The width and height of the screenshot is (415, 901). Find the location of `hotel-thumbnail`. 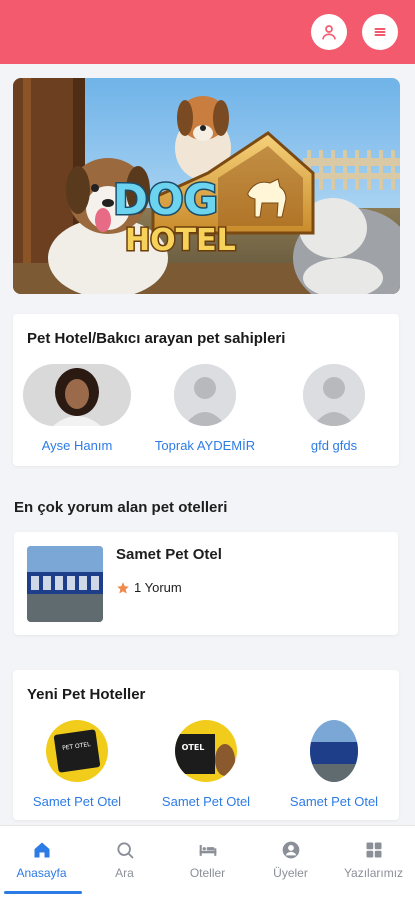

hotel-thumbnail is located at coordinates (65, 584).